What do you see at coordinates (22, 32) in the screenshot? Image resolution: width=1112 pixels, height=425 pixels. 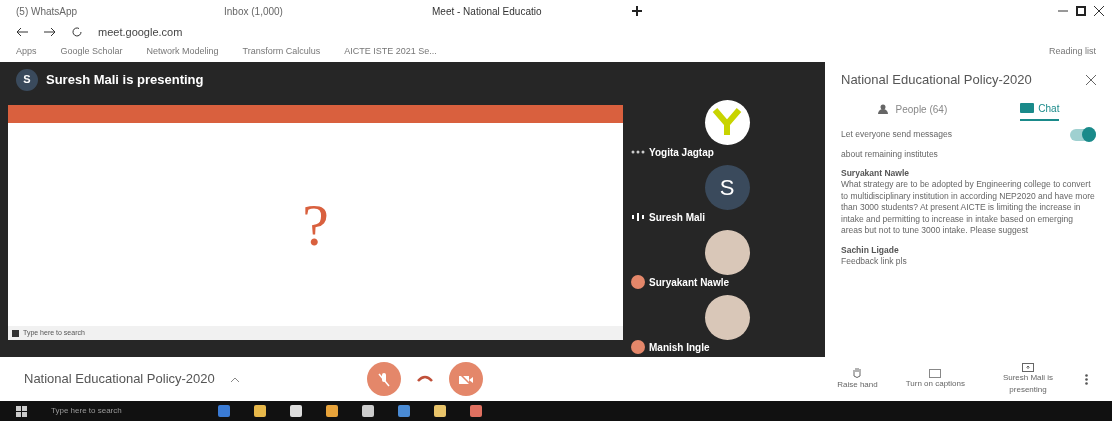 I see `back-icon` at bounding box center [22, 32].